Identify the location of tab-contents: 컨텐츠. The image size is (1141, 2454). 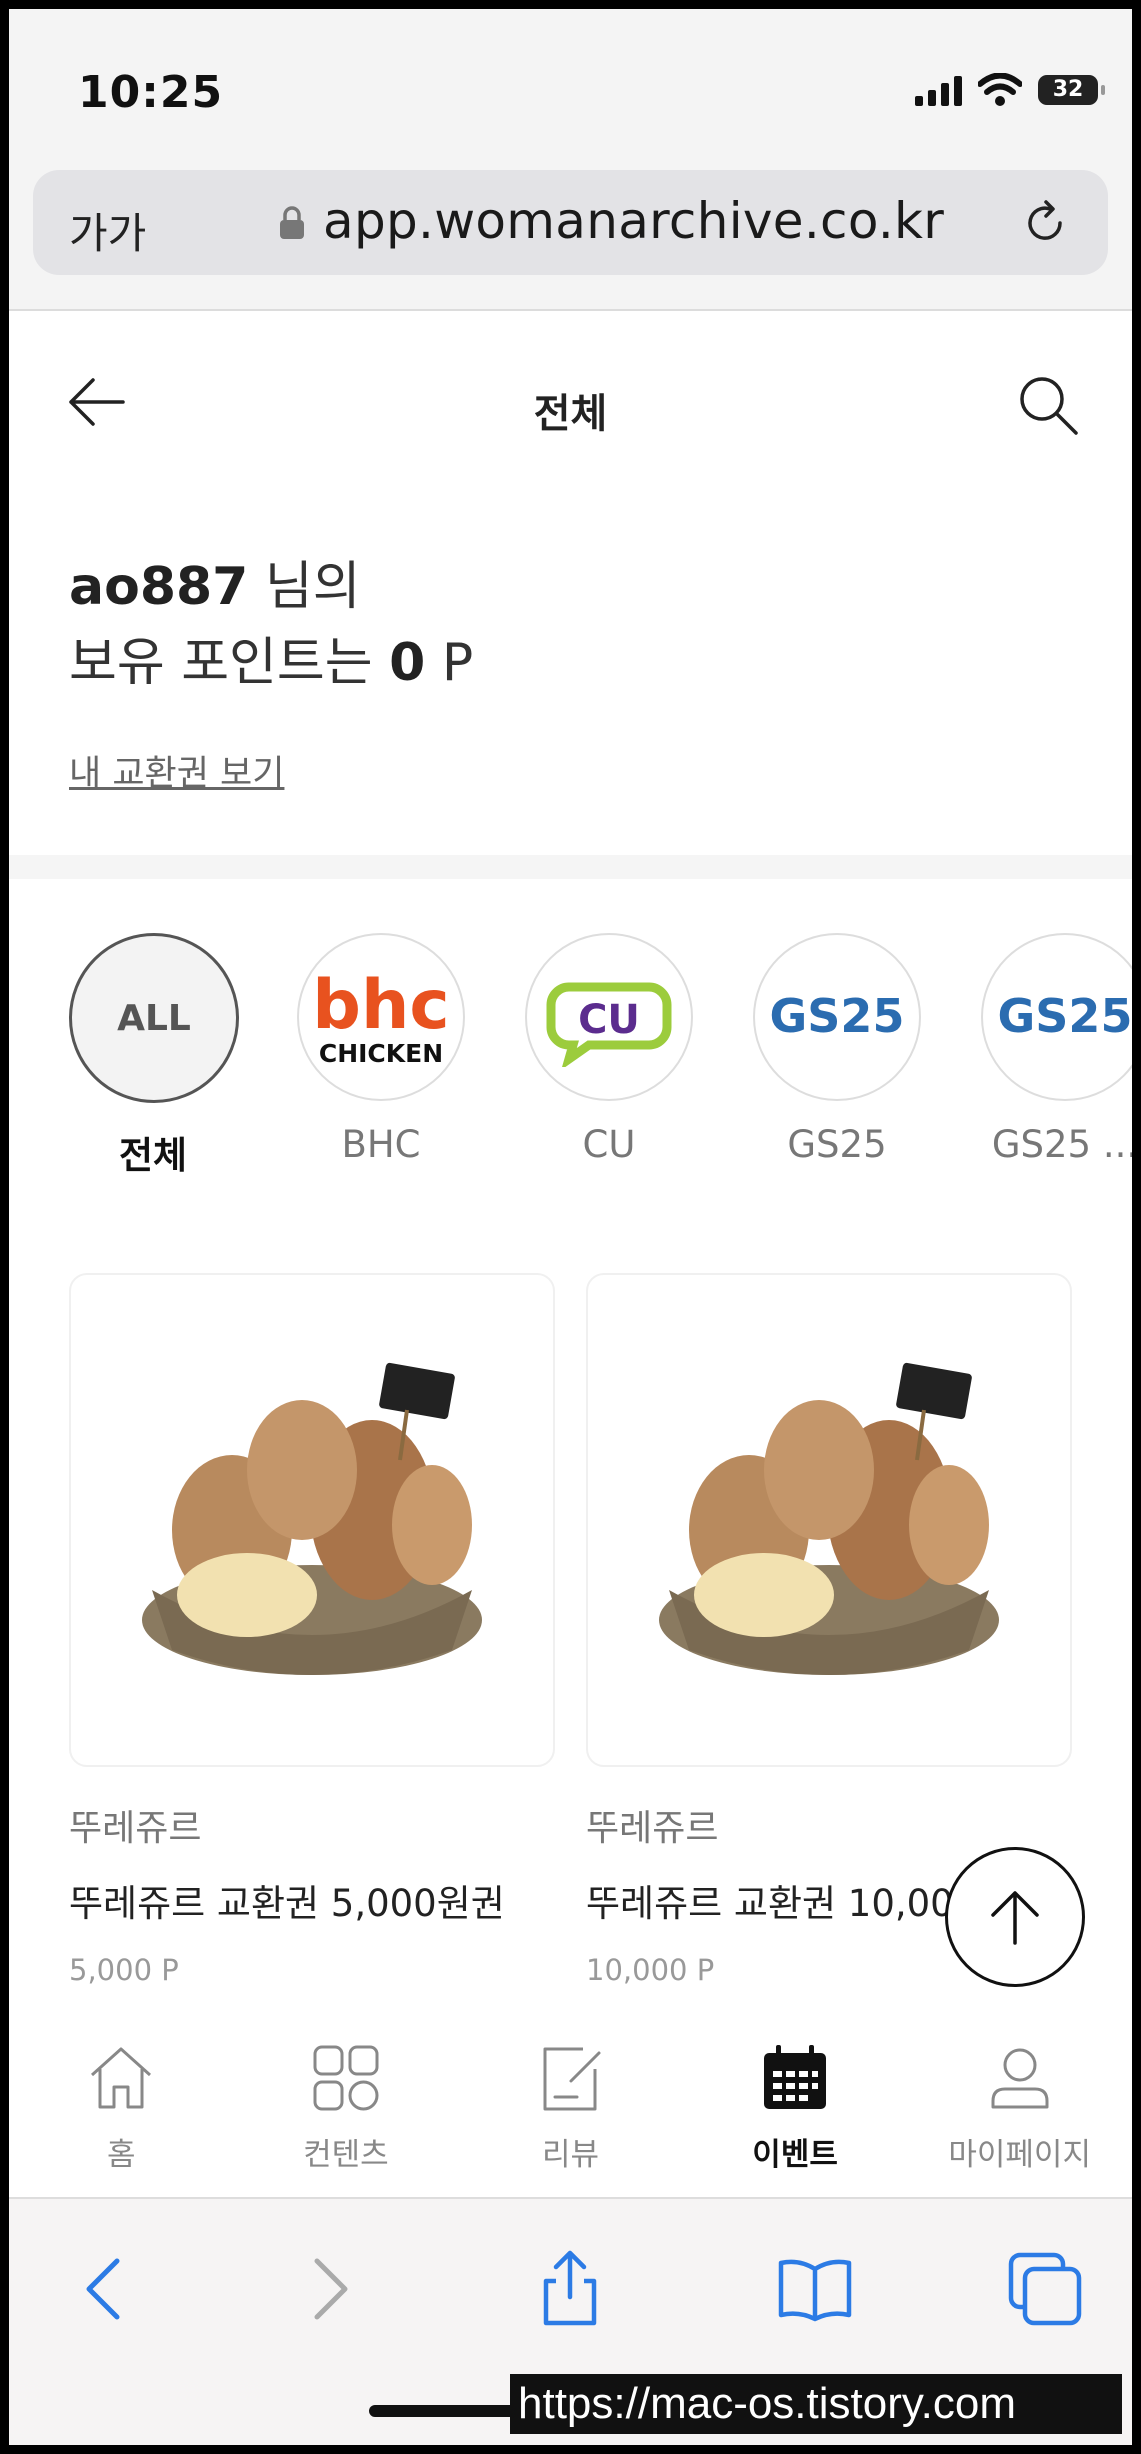
(346, 2097).